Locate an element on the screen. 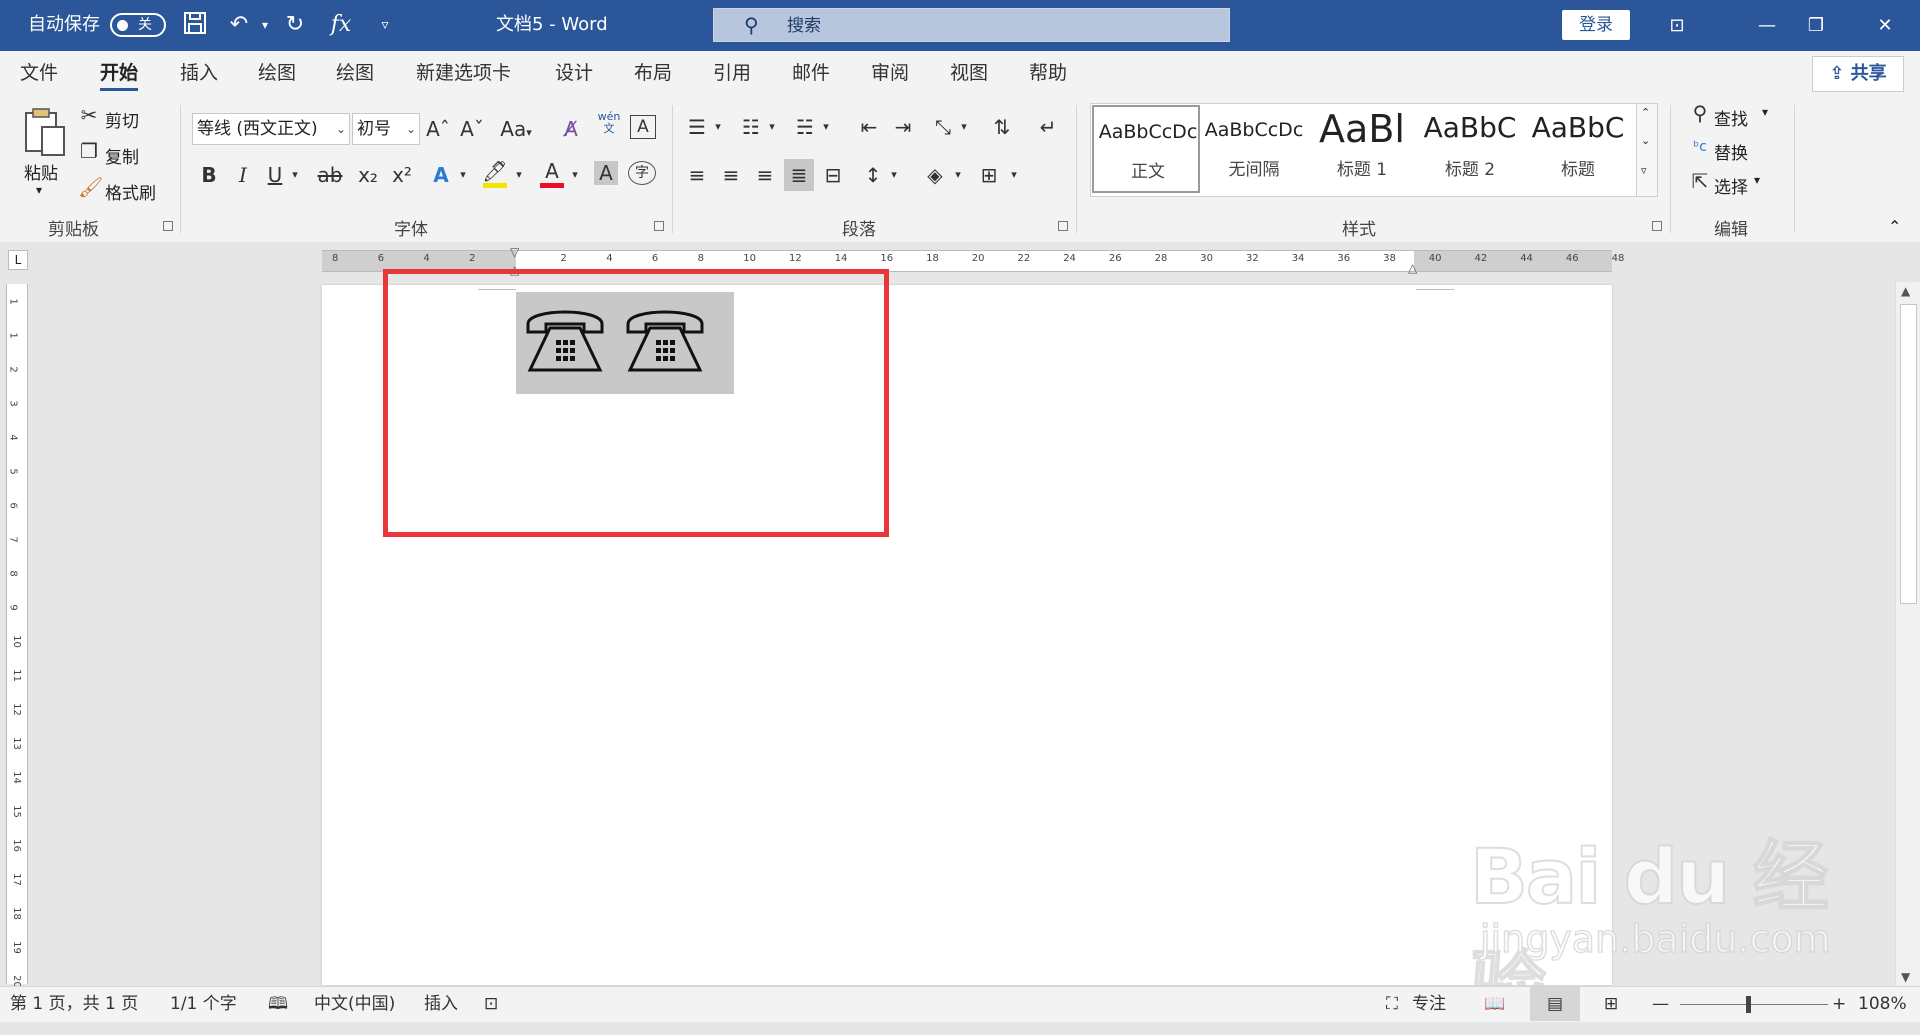  select-dropdown-icon: ▾ is located at coordinates (1757, 180).